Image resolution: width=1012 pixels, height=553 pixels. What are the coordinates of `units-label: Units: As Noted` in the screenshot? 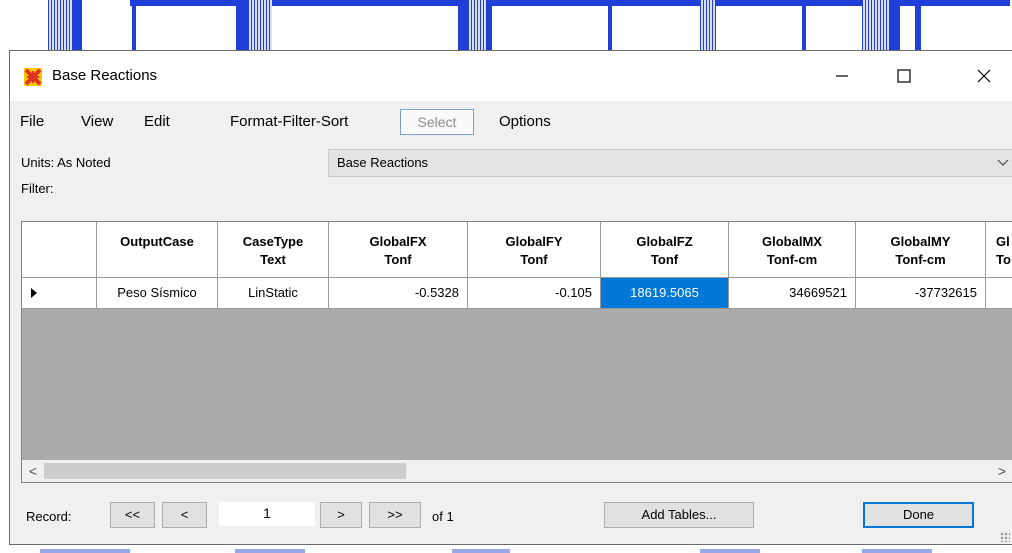 It's located at (66, 162).